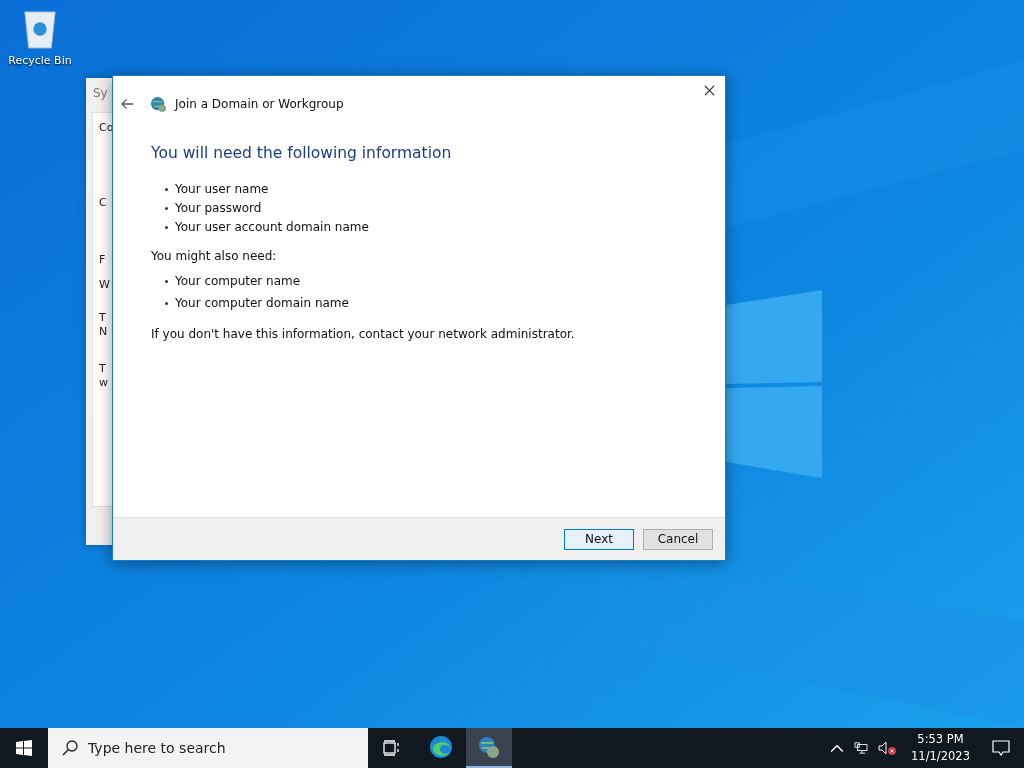 This screenshot has height=768, width=1024. What do you see at coordinates (599, 539) in the screenshot?
I see `next-button: Next` at bounding box center [599, 539].